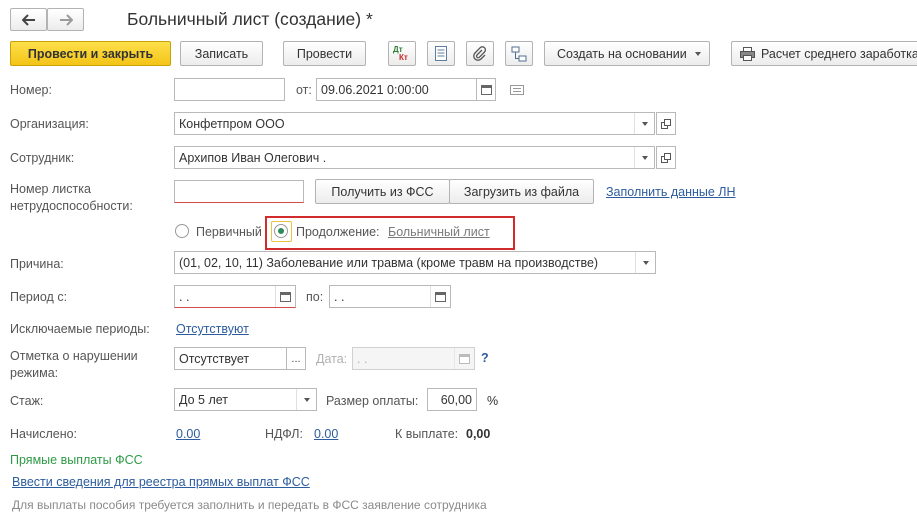 The image size is (917, 519). I want to click on period-to-label: по:, so click(315, 297).